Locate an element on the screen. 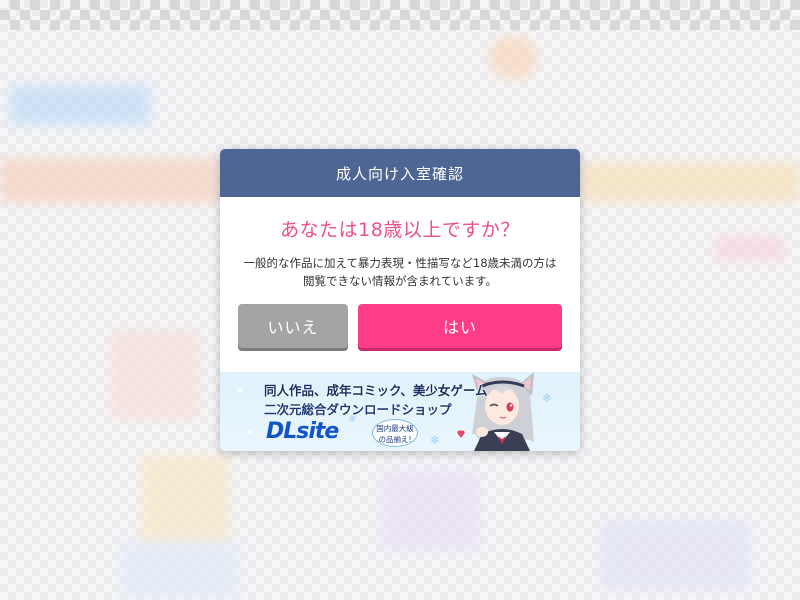 This screenshot has width=800, height=600. button-row: いいえ はい is located at coordinates (400, 328).